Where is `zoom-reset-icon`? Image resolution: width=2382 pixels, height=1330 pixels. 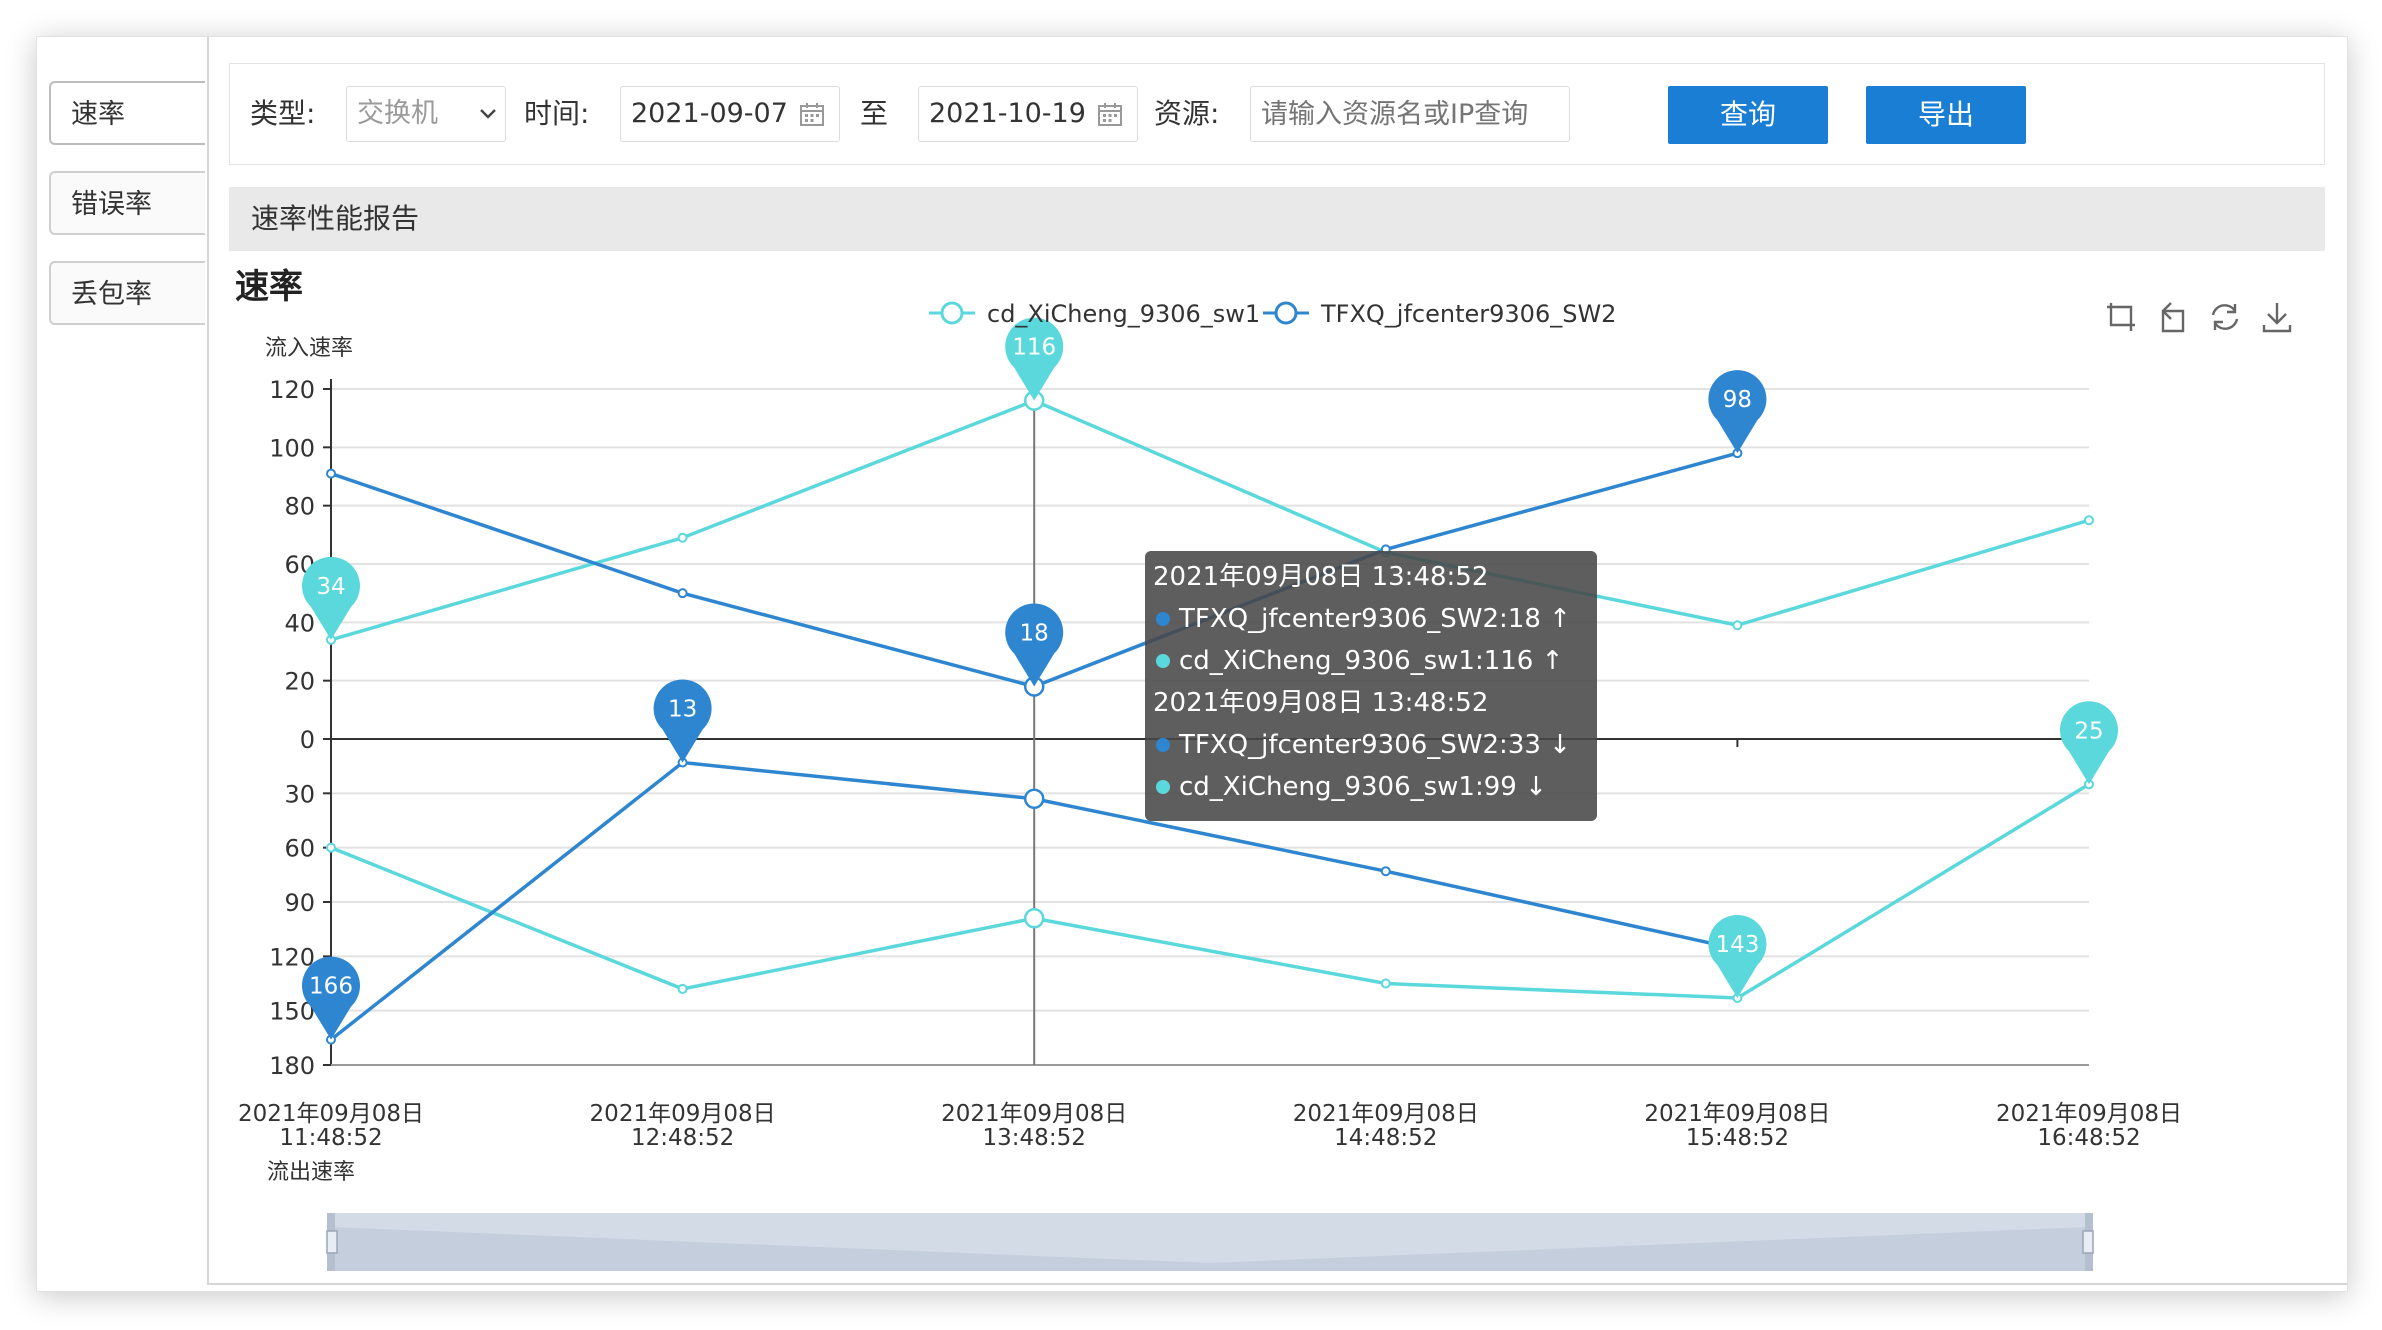 zoom-reset-icon is located at coordinates (2173, 317).